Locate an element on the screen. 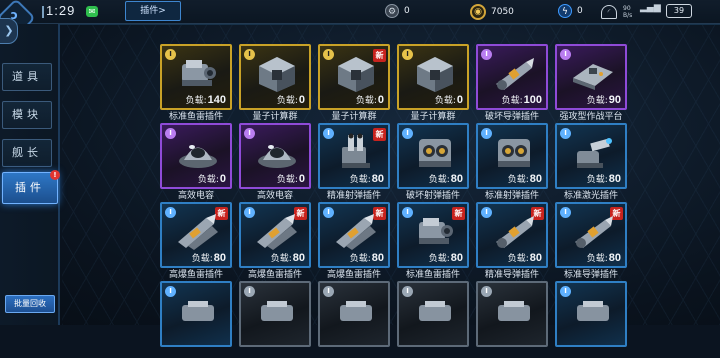 The height and width of the screenshot is (358, 720). card-frame: I 新负载:0 is located at coordinates (354, 77).